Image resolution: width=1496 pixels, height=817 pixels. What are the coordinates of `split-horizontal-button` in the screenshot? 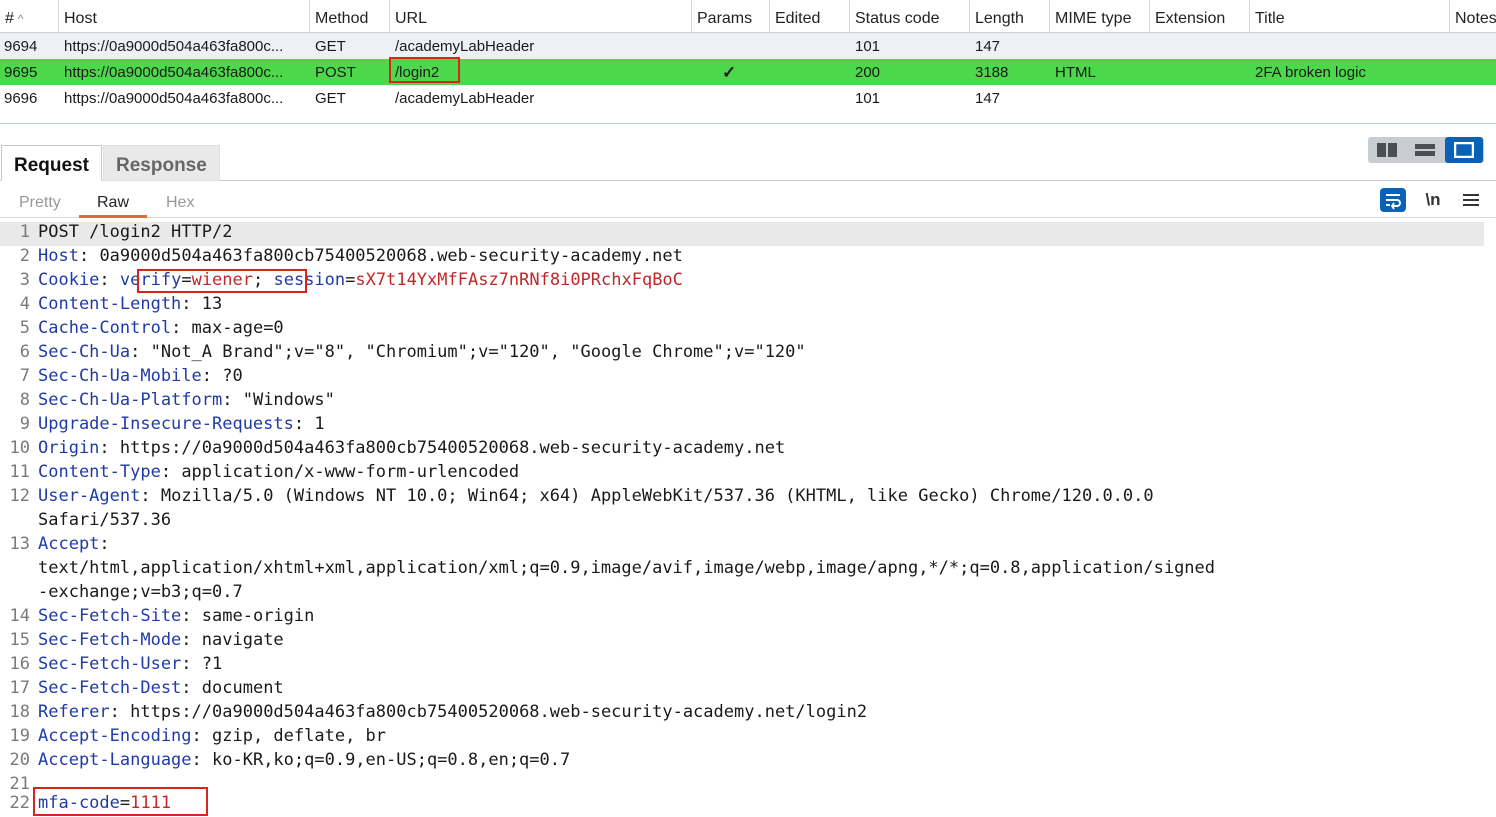 It's located at (1387, 150).